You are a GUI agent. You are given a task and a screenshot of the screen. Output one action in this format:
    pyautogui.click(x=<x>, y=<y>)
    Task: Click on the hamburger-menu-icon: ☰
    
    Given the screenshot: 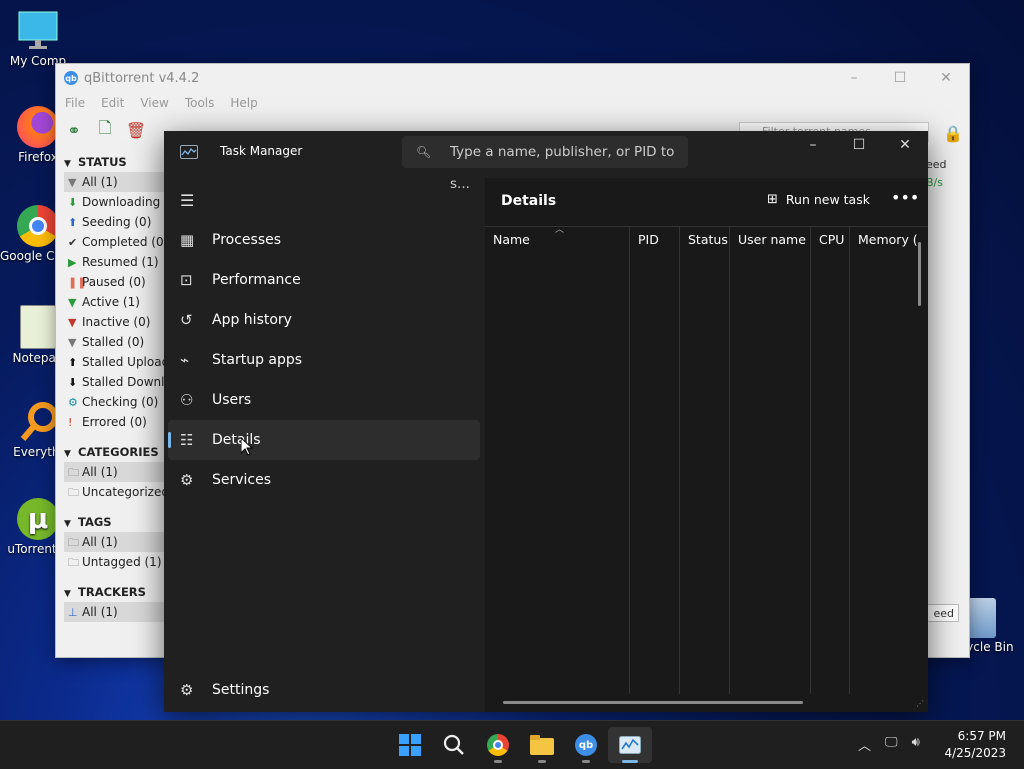 What is the action you would take?
    pyautogui.click(x=187, y=200)
    